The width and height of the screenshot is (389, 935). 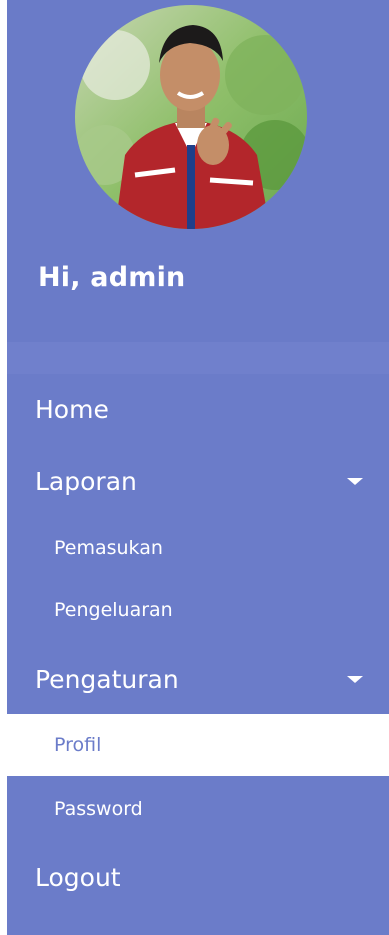 I want to click on nav-item-label: Home, so click(x=72, y=409).